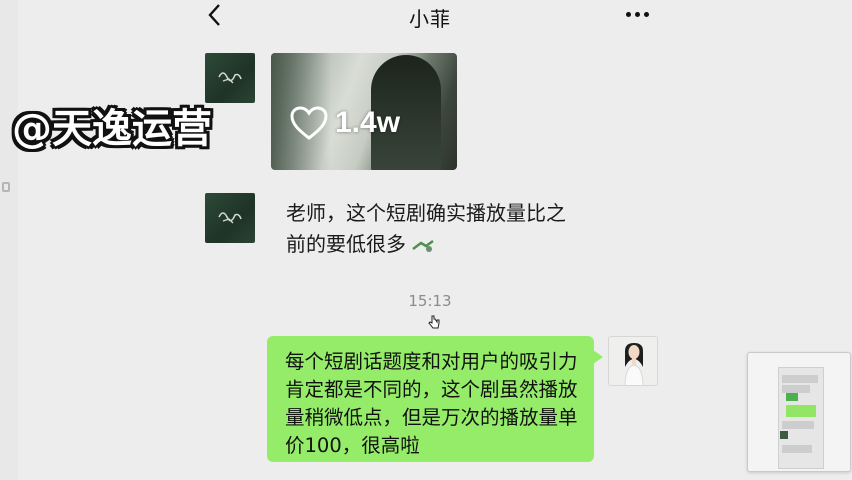 This screenshot has width=852, height=480. I want to click on watermark-text: @天逸运营, so click(112, 129).